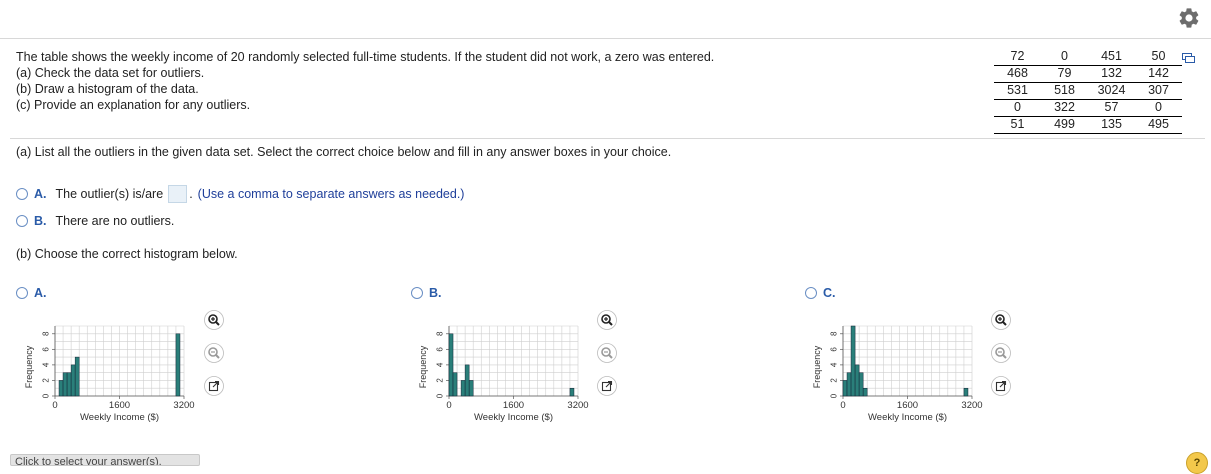  I want to click on outlier-answer-input, so click(178, 194).